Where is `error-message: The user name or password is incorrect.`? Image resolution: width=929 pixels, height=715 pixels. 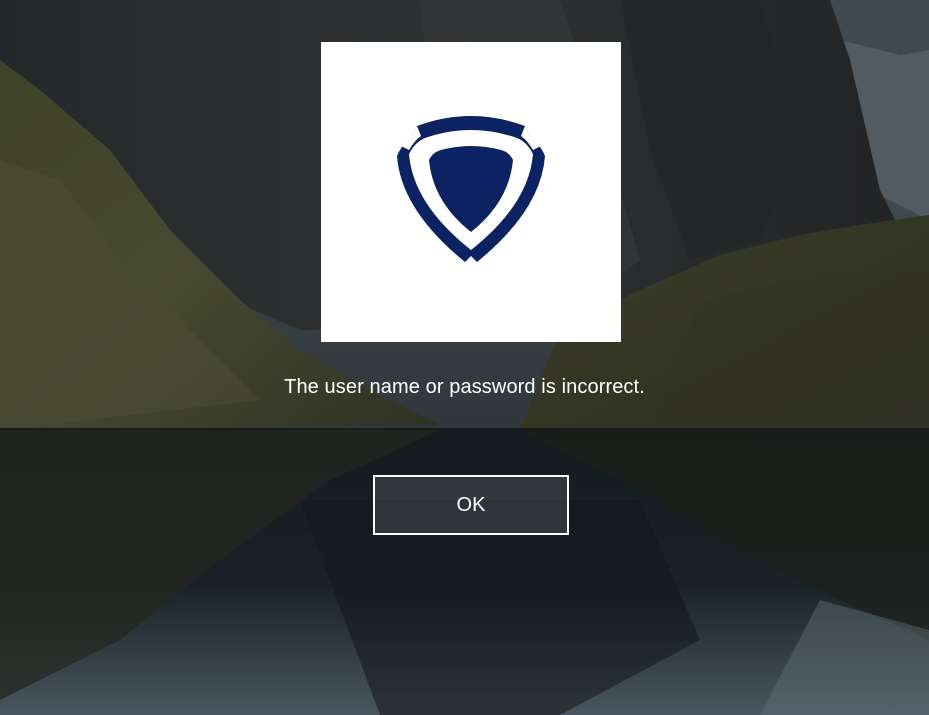
error-message: The user name or password is incorrect. is located at coordinates (464, 387).